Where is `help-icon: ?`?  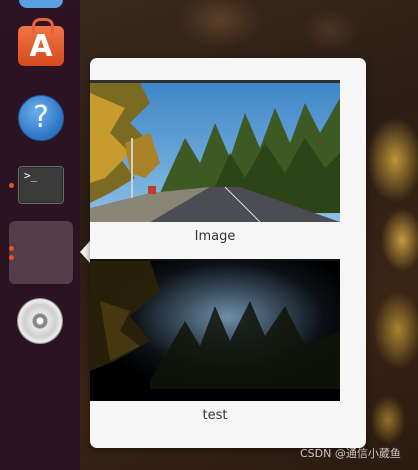
help-icon: ? is located at coordinates (41, 118).